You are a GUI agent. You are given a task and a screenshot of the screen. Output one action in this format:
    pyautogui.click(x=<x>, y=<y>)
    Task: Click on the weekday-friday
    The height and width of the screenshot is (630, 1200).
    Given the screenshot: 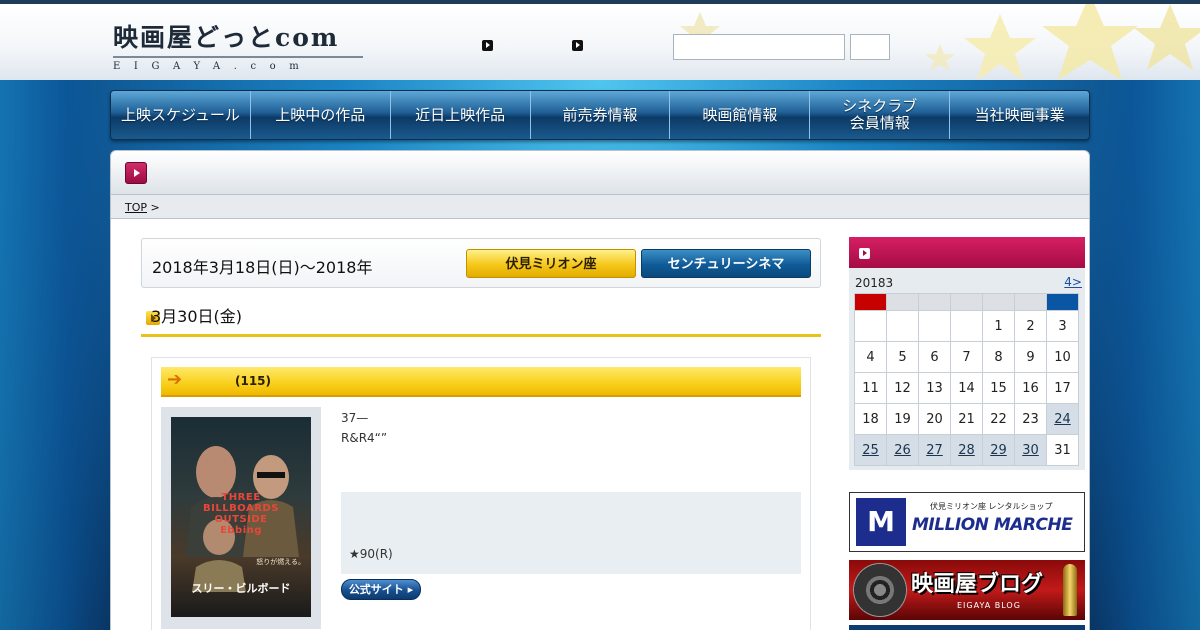 What is the action you would take?
    pyautogui.click(x=1030, y=302)
    